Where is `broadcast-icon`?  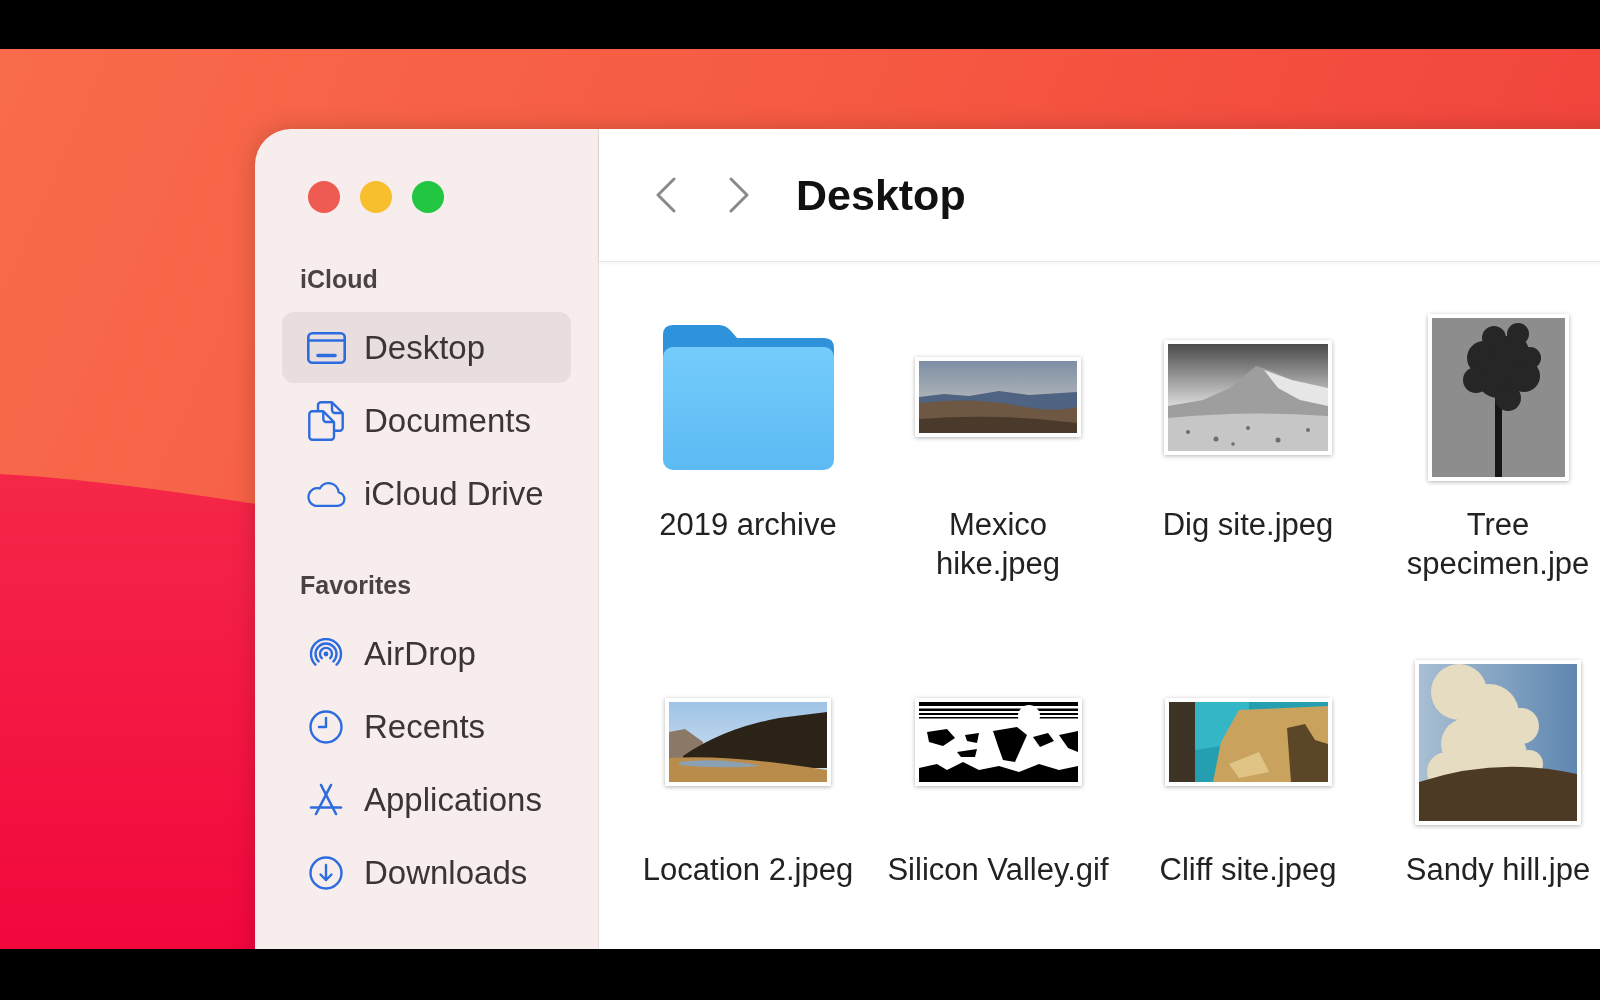 broadcast-icon is located at coordinates (326, 653).